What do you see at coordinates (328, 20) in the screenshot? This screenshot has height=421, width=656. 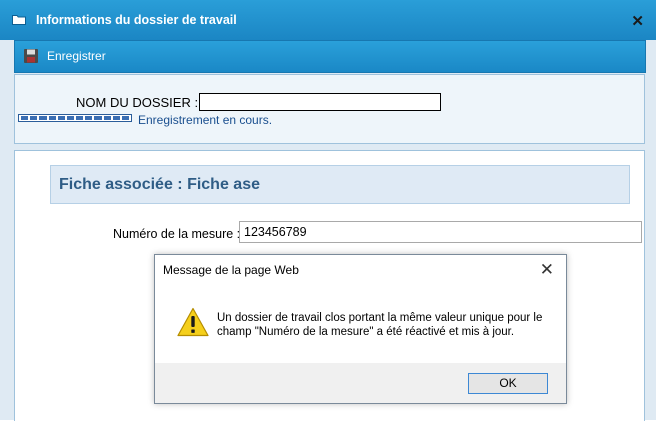 I see `window-titlebar: Informations du dossier de travail ✕` at bounding box center [328, 20].